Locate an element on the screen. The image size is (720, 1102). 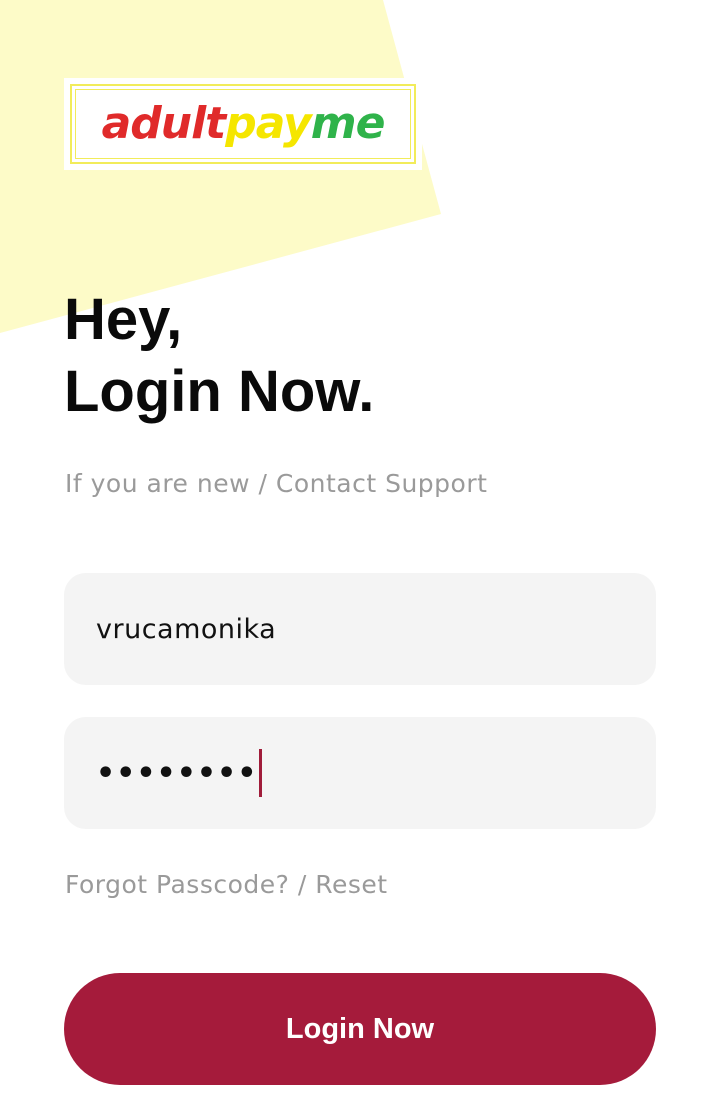
username-input: vrucamonika is located at coordinates (360, 629).